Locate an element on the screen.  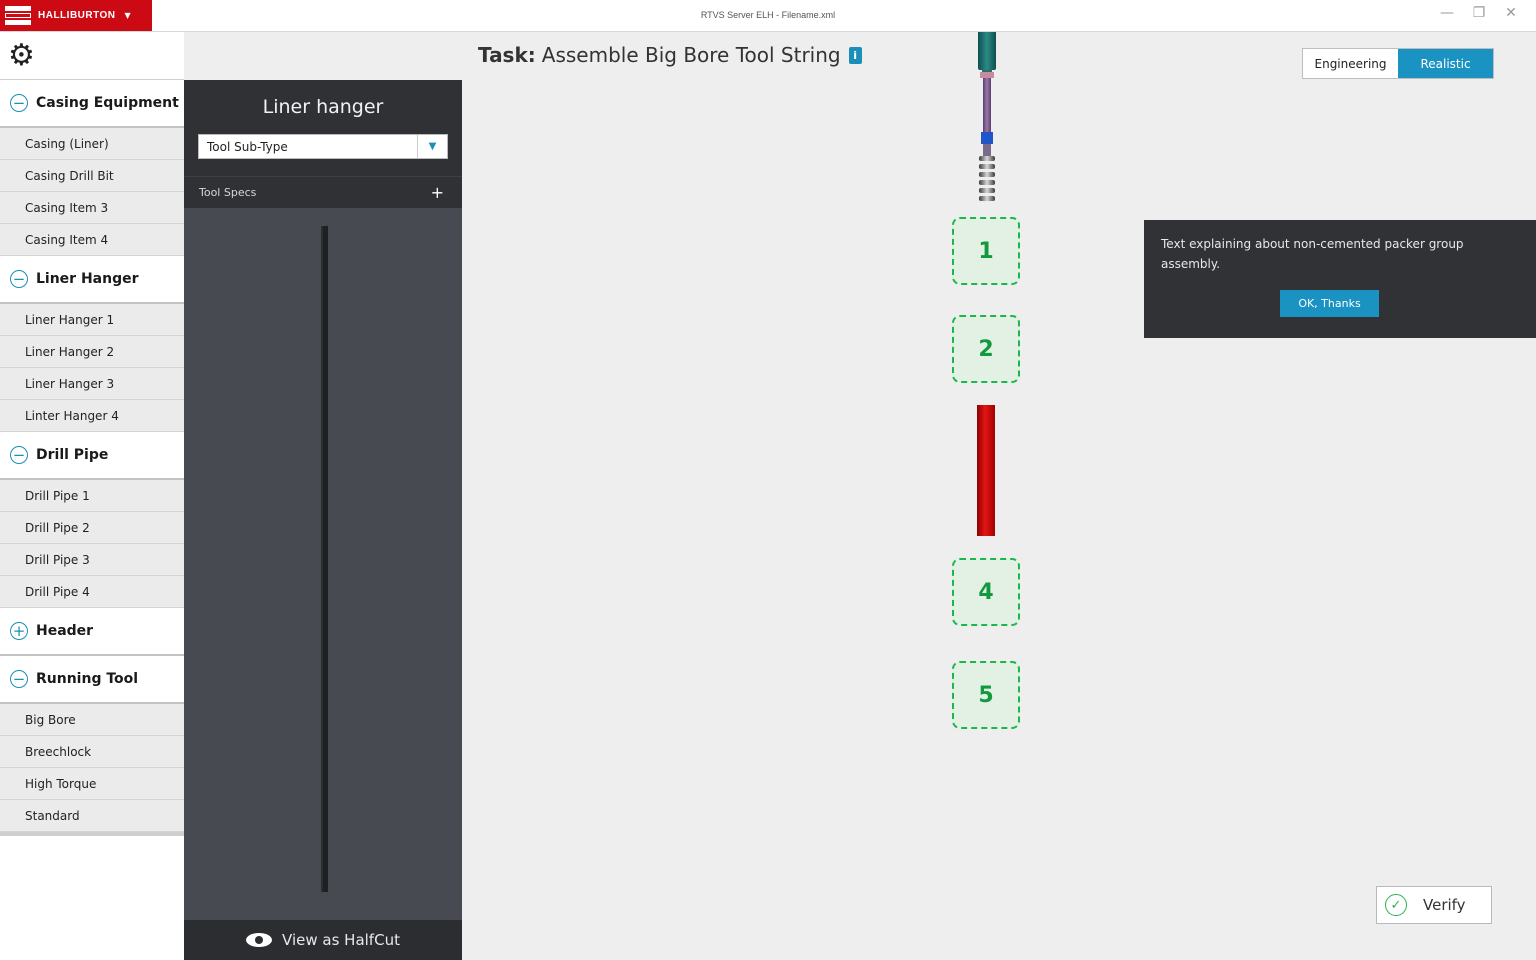
task-title: Task: Assemble Big Bore Tool String i is located at coordinates (670, 55).